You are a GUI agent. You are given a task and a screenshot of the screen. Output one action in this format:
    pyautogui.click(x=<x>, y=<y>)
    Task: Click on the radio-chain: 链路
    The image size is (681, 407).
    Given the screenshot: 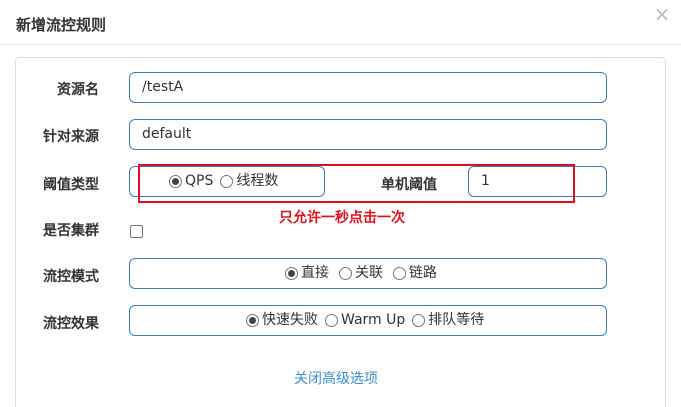 What is the action you would take?
    pyautogui.click(x=415, y=273)
    